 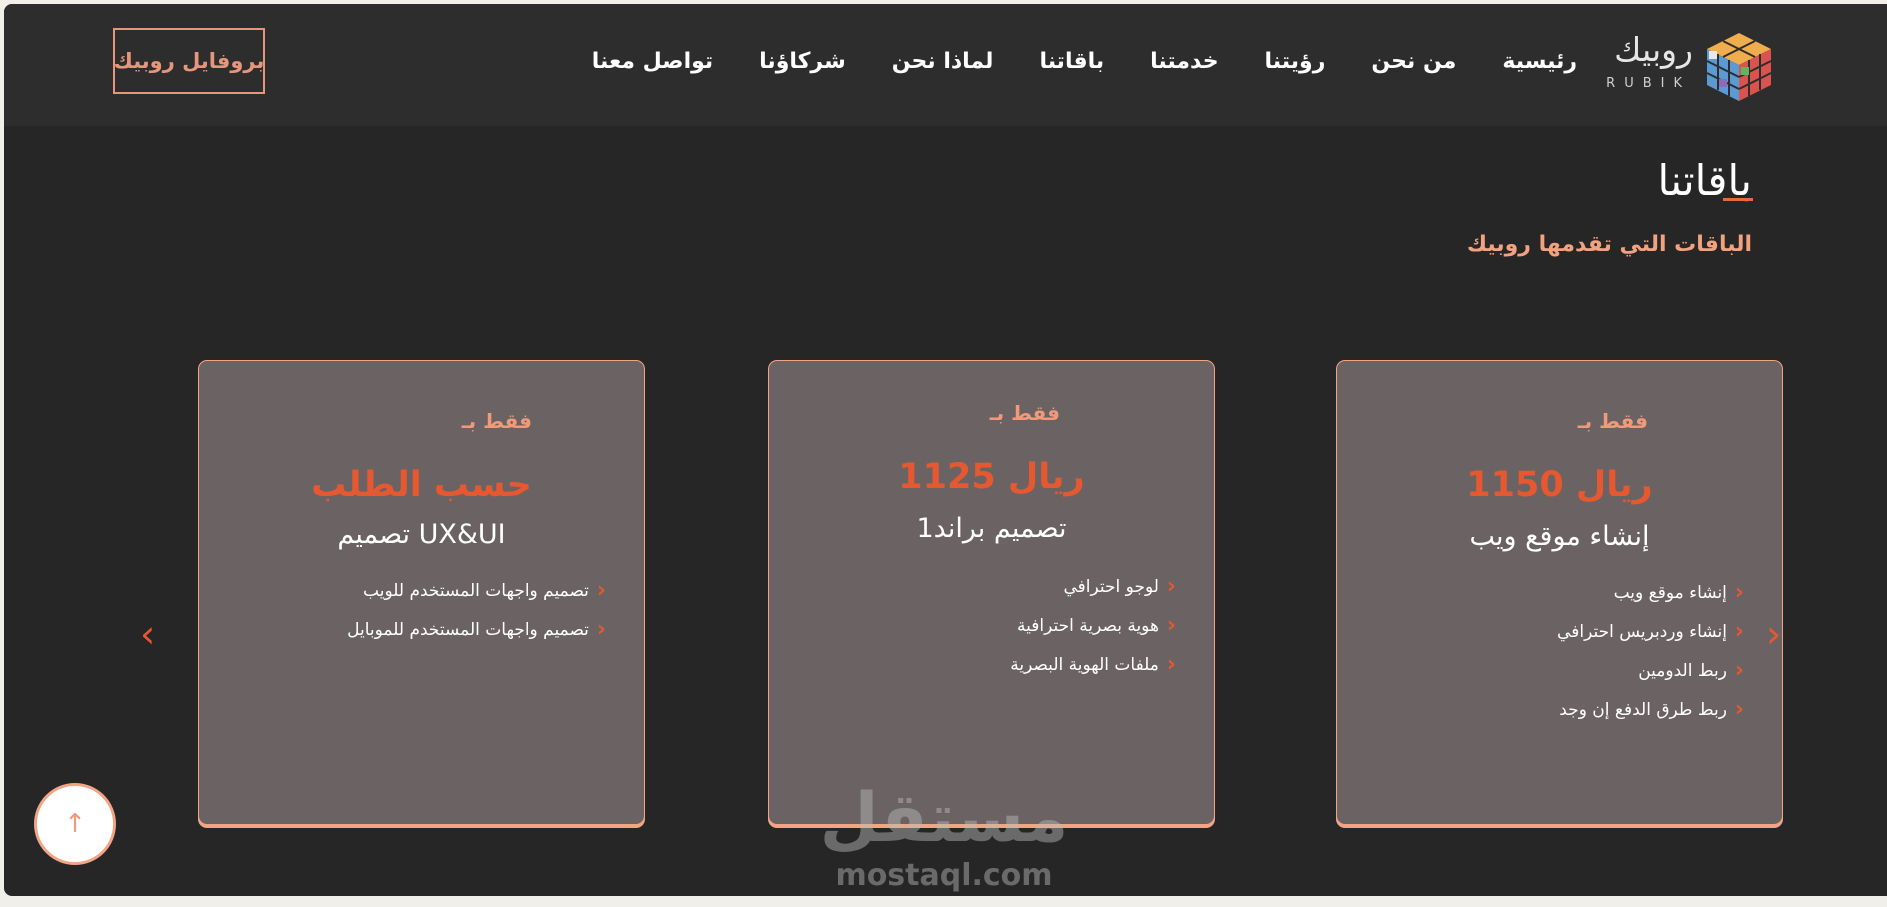 I want to click on rubik-cube-logo-icon, so click(x=1739, y=67).